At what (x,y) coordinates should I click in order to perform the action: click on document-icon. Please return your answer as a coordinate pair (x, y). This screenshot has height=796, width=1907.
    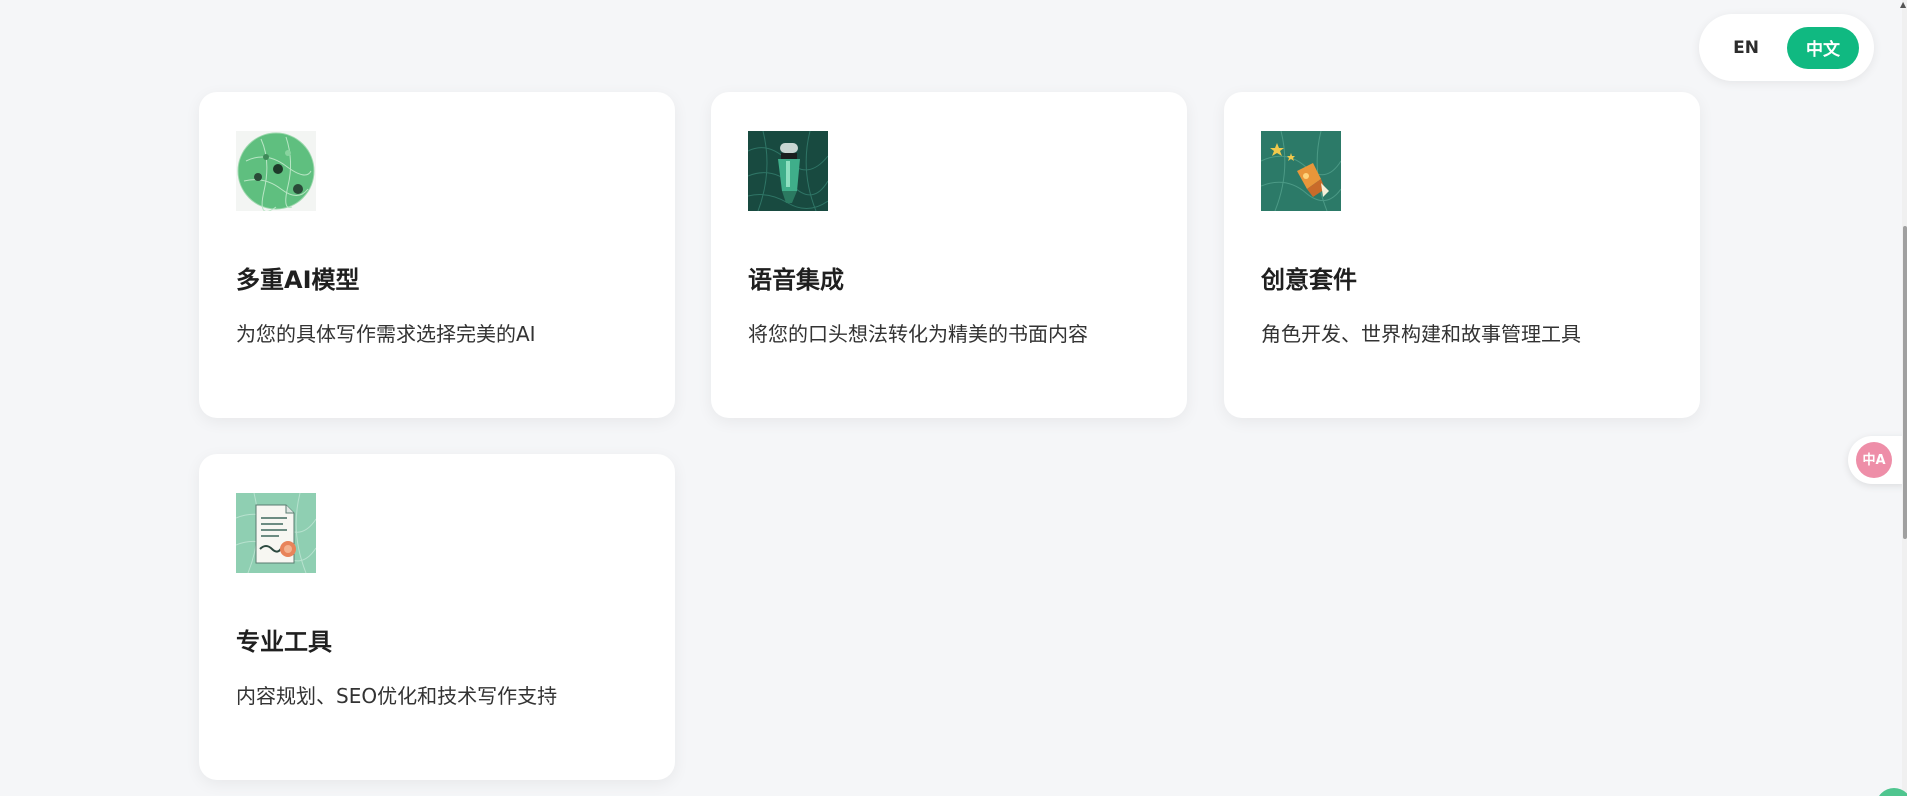
    Looking at the image, I should click on (276, 533).